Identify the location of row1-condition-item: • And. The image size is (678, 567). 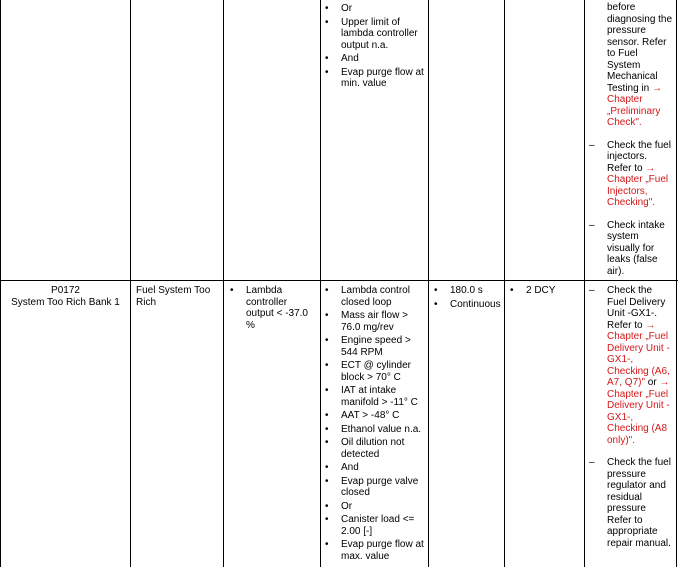
(342, 58).